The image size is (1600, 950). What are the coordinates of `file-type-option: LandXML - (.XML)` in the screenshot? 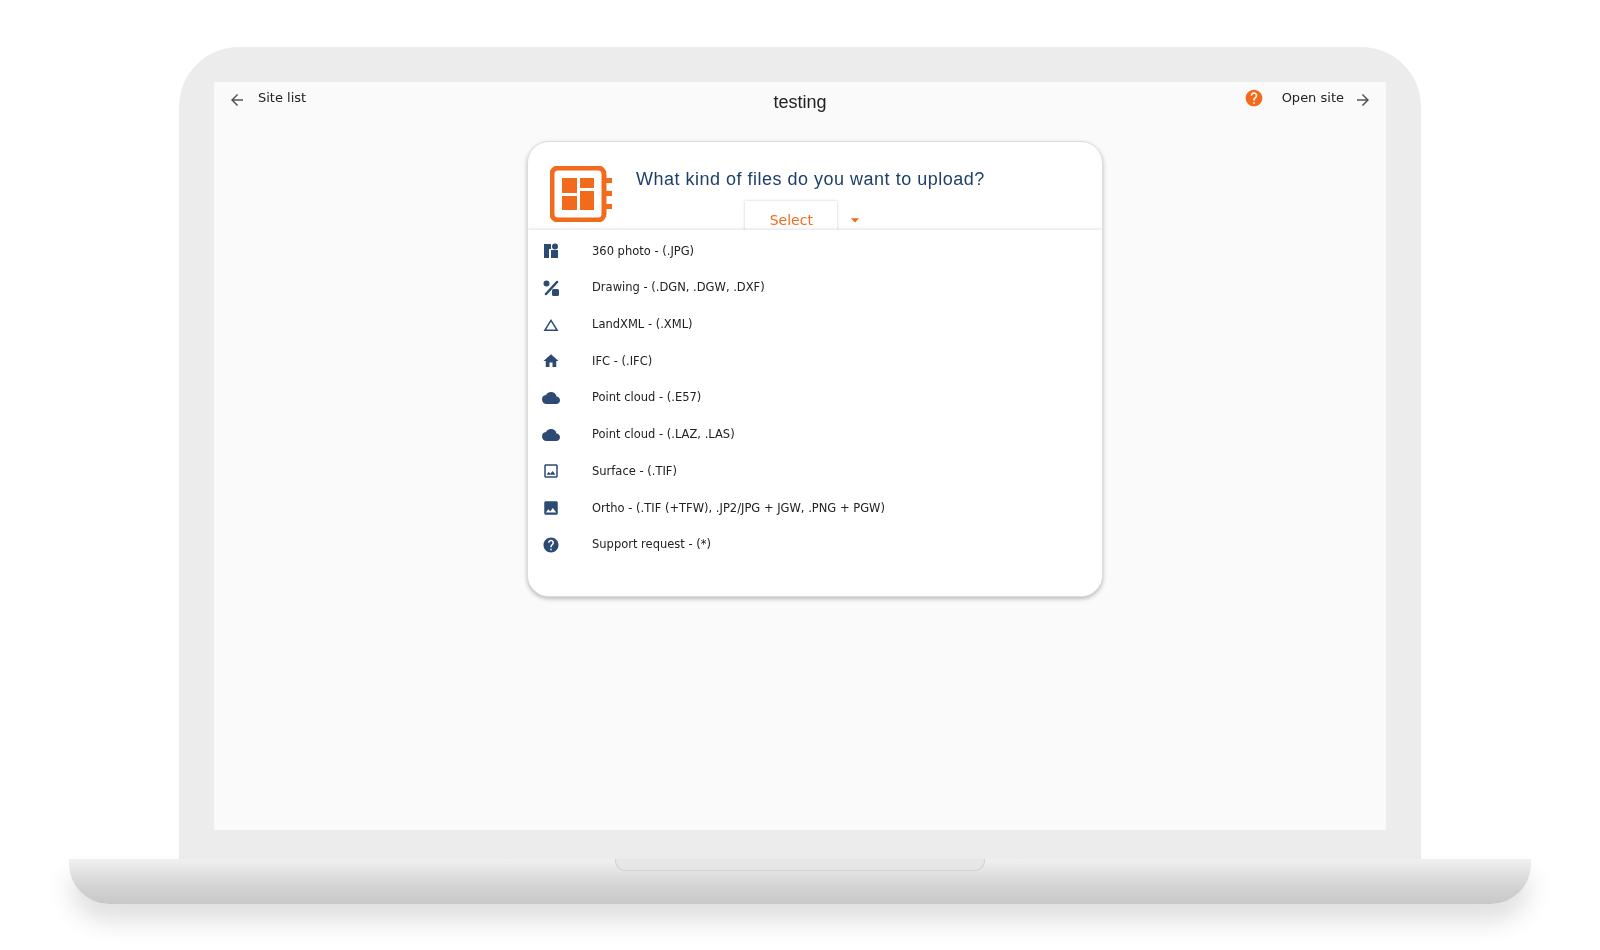 It's located at (815, 325).